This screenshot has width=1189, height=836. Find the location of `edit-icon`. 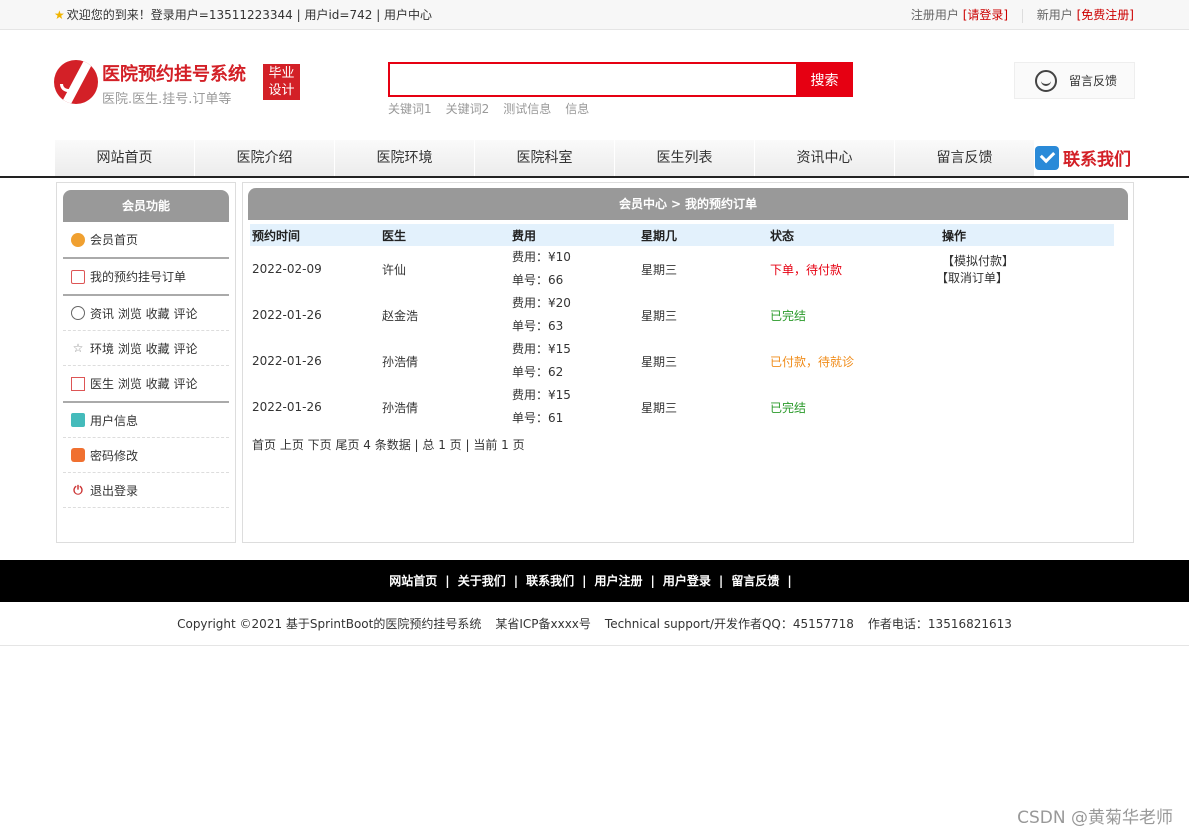

edit-icon is located at coordinates (78, 383).